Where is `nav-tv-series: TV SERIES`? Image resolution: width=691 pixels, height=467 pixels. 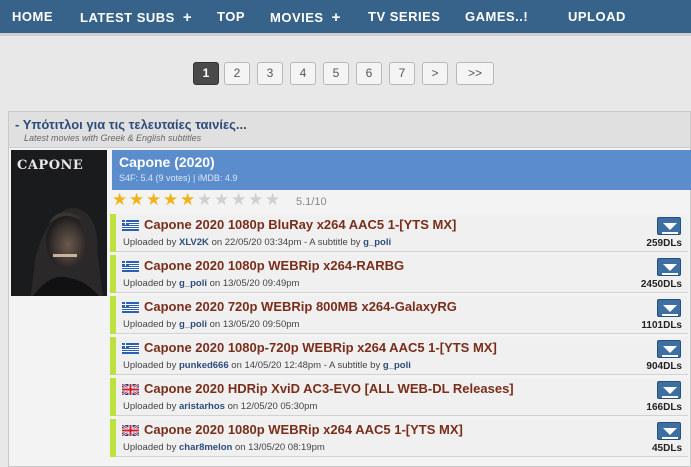
nav-tv-series: TV SERIES is located at coordinates (404, 16).